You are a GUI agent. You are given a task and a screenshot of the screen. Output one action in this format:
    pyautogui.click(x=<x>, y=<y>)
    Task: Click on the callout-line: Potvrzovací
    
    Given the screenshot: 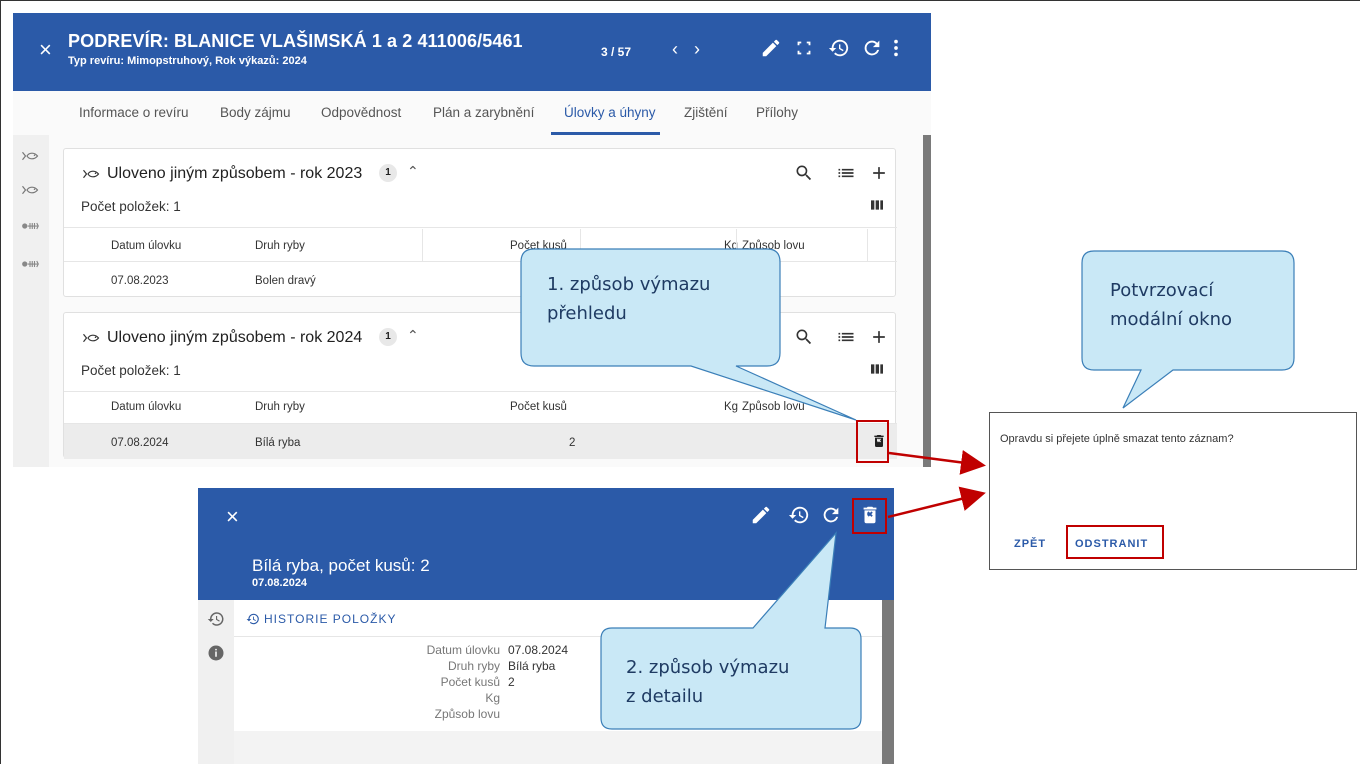 What is the action you would take?
    pyautogui.click(x=1162, y=290)
    